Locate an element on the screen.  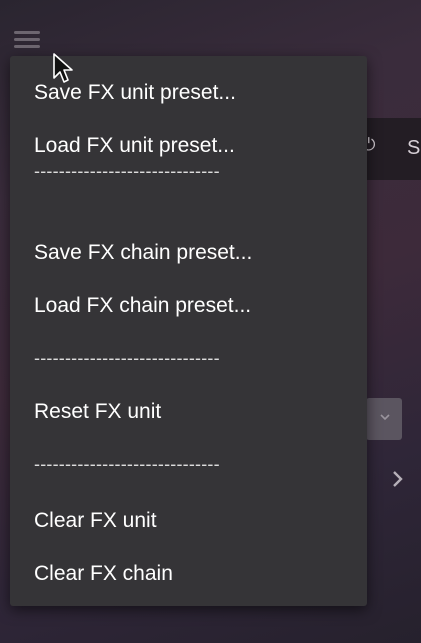
chevron-down-icon is located at coordinates (385, 417).